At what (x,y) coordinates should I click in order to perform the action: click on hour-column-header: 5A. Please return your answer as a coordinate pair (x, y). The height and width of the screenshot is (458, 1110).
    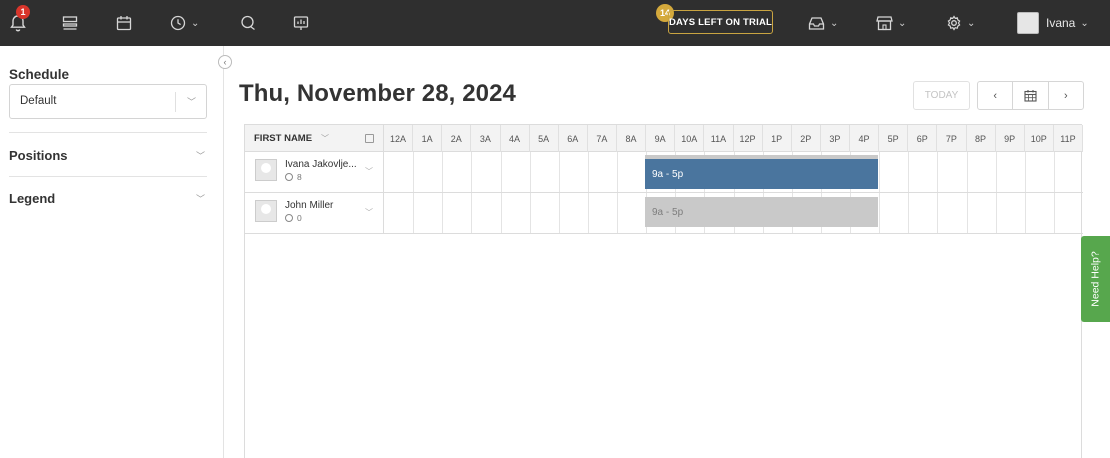
    Looking at the image, I should click on (544, 138).